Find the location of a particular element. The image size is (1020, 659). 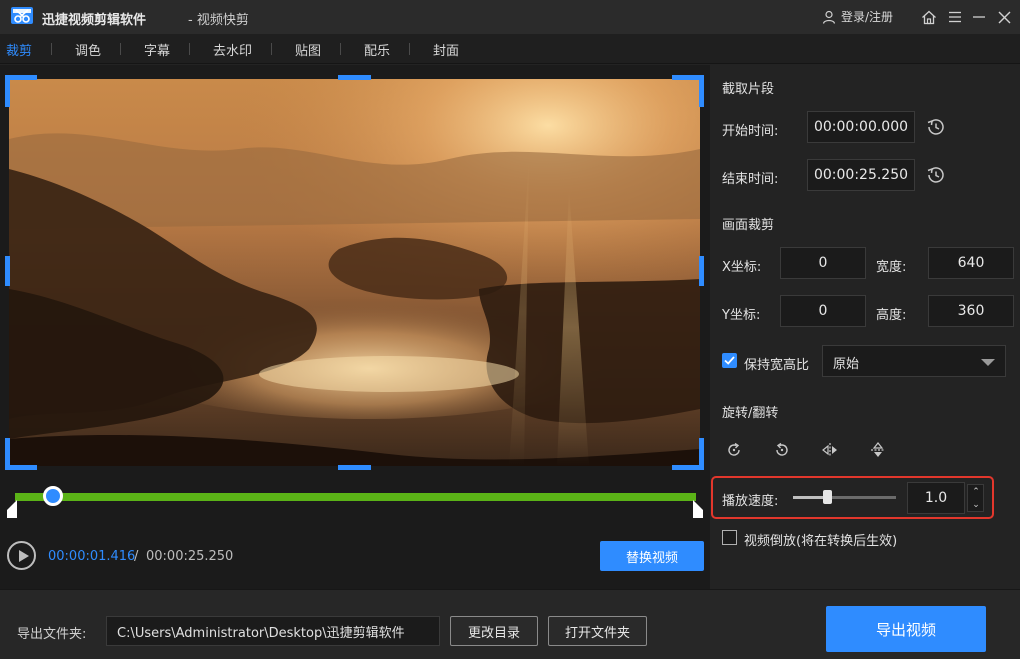

crop-handle-right is located at coordinates (701, 271).